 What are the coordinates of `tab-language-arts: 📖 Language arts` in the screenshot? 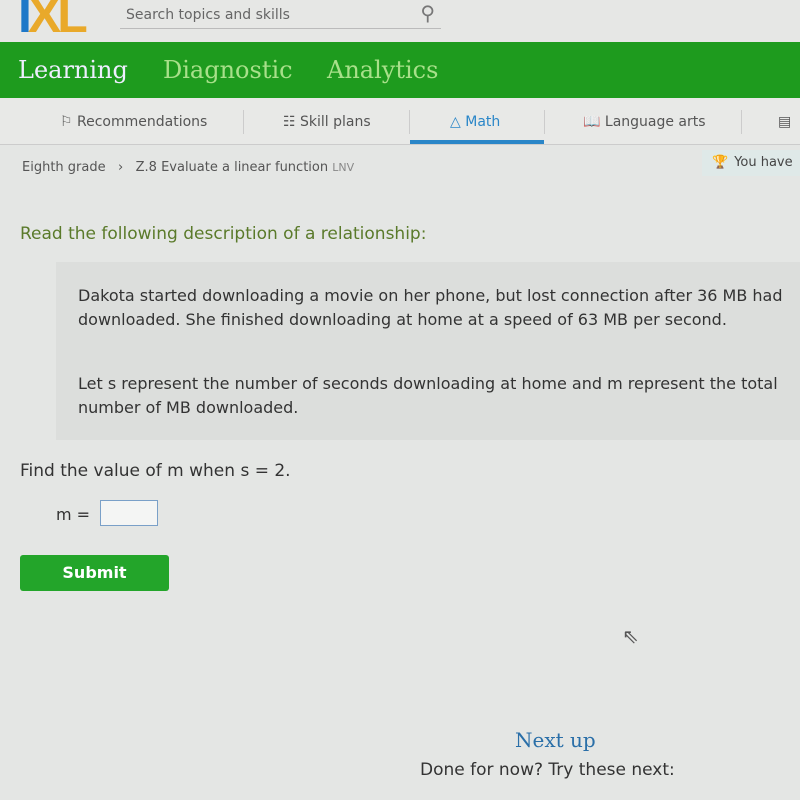 It's located at (644, 122).